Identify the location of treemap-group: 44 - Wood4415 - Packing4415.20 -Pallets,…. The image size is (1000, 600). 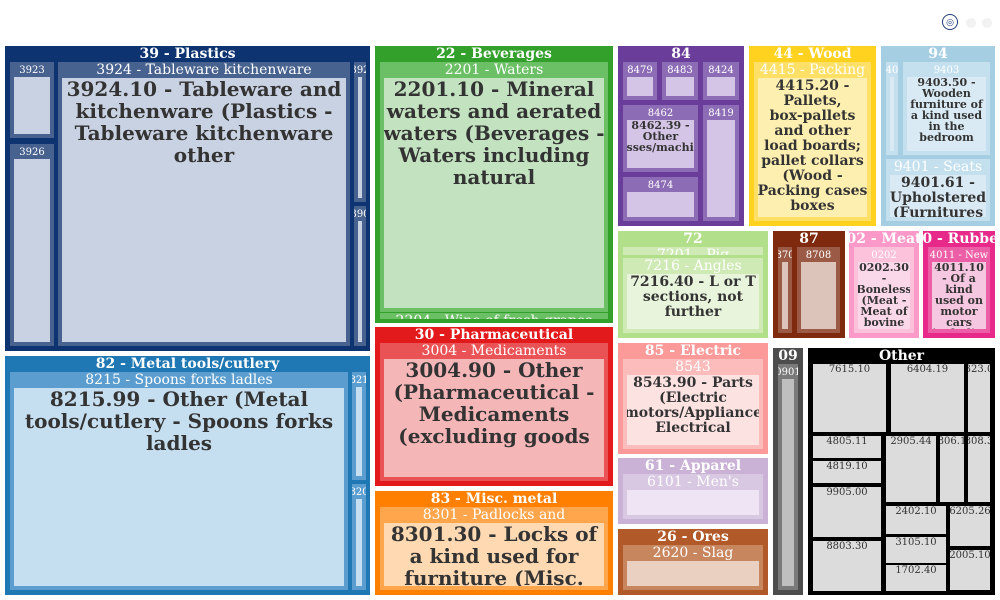
(812, 136).